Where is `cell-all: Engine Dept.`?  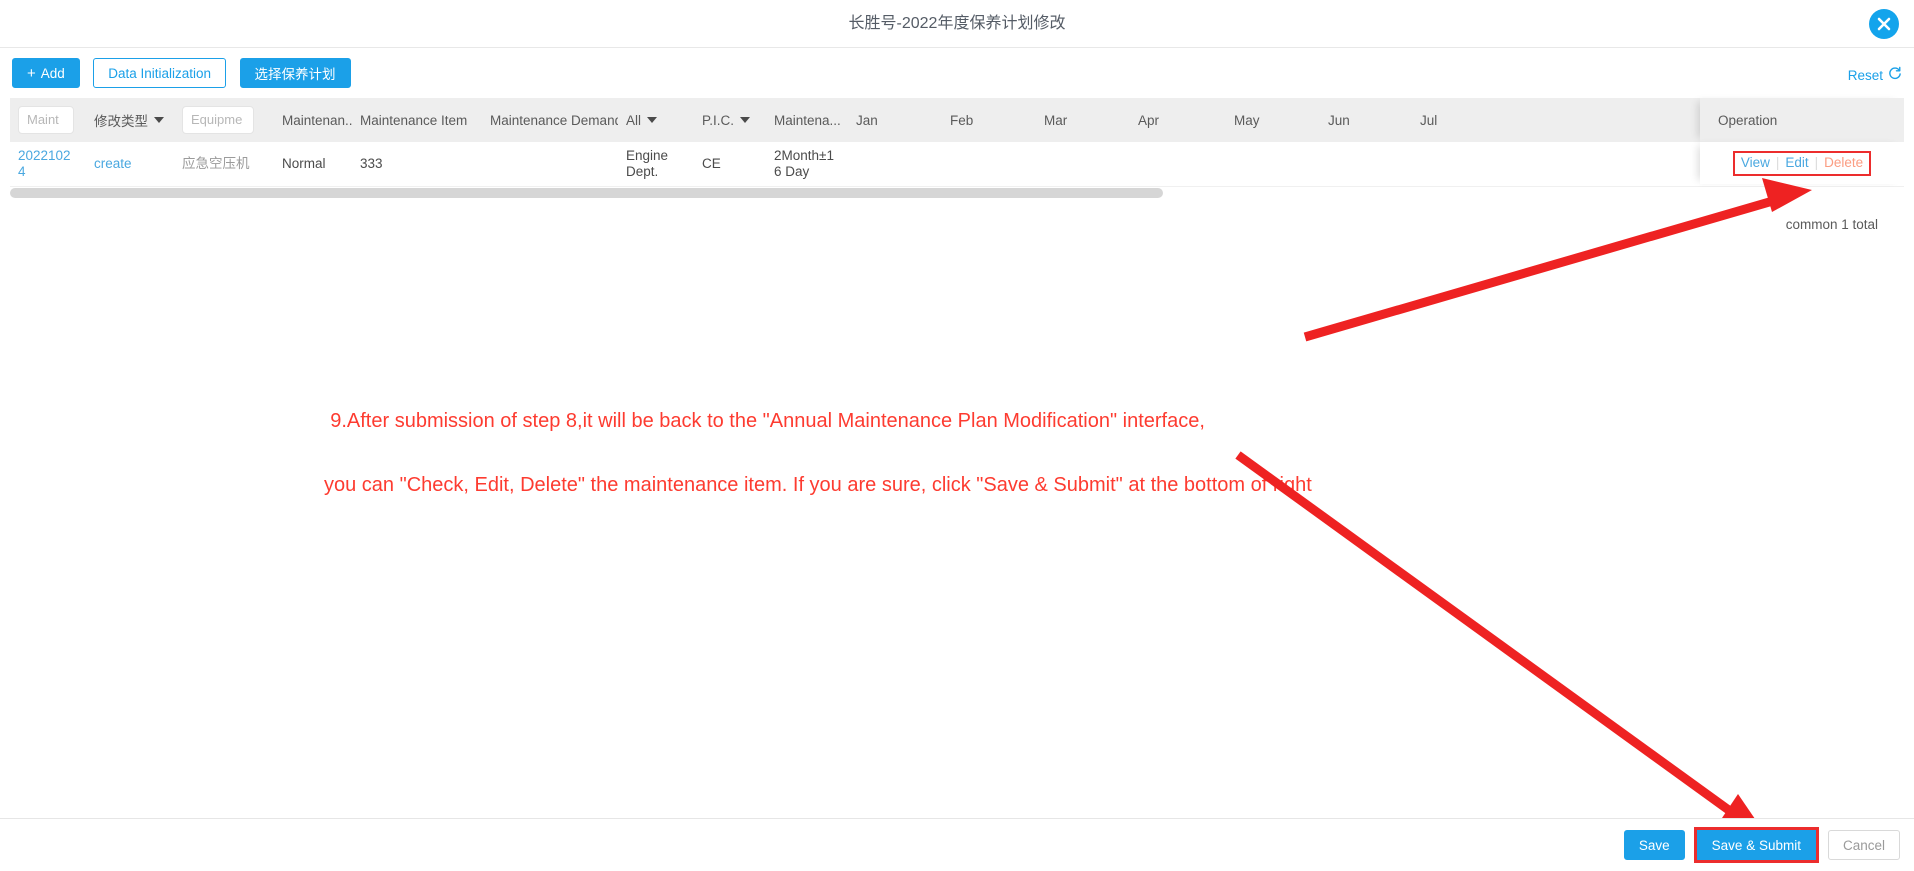
cell-all: Engine Dept. is located at coordinates (647, 163).